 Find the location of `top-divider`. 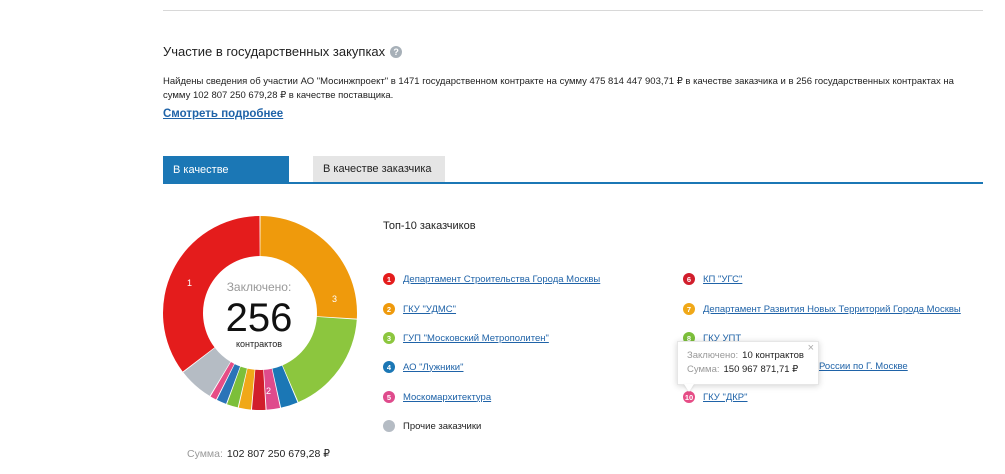

top-divider is located at coordinates (573, 10).